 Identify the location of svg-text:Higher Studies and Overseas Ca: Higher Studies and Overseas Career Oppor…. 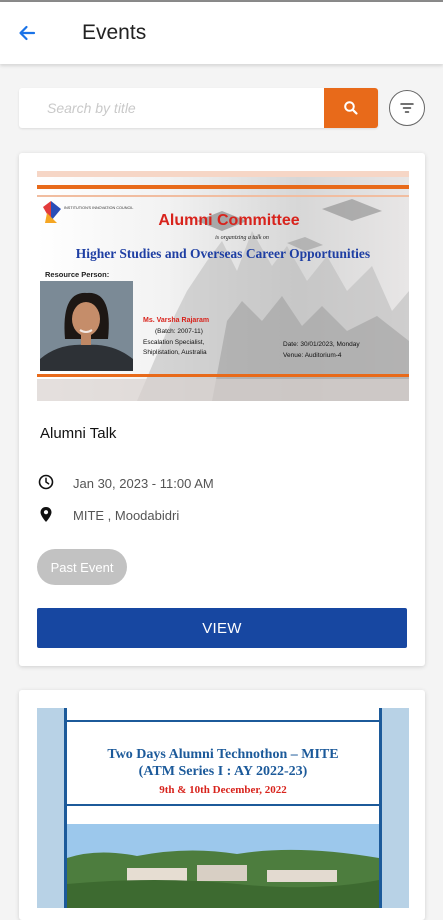
(223, 253).